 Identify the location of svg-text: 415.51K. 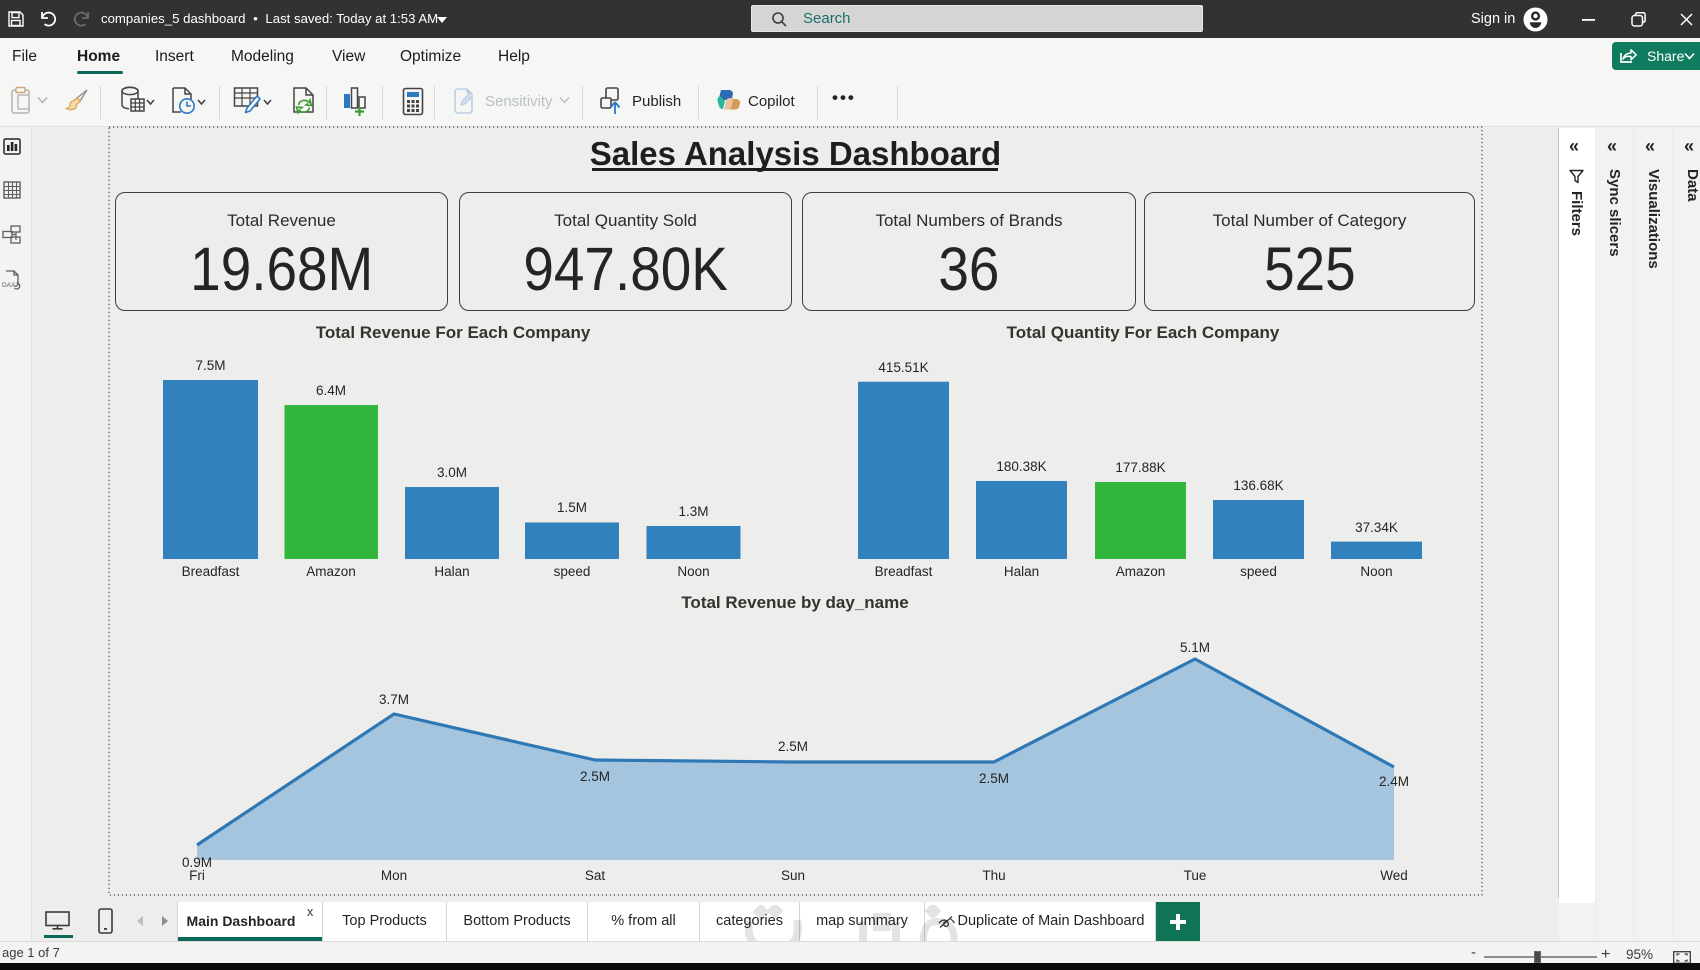
(903, 367).